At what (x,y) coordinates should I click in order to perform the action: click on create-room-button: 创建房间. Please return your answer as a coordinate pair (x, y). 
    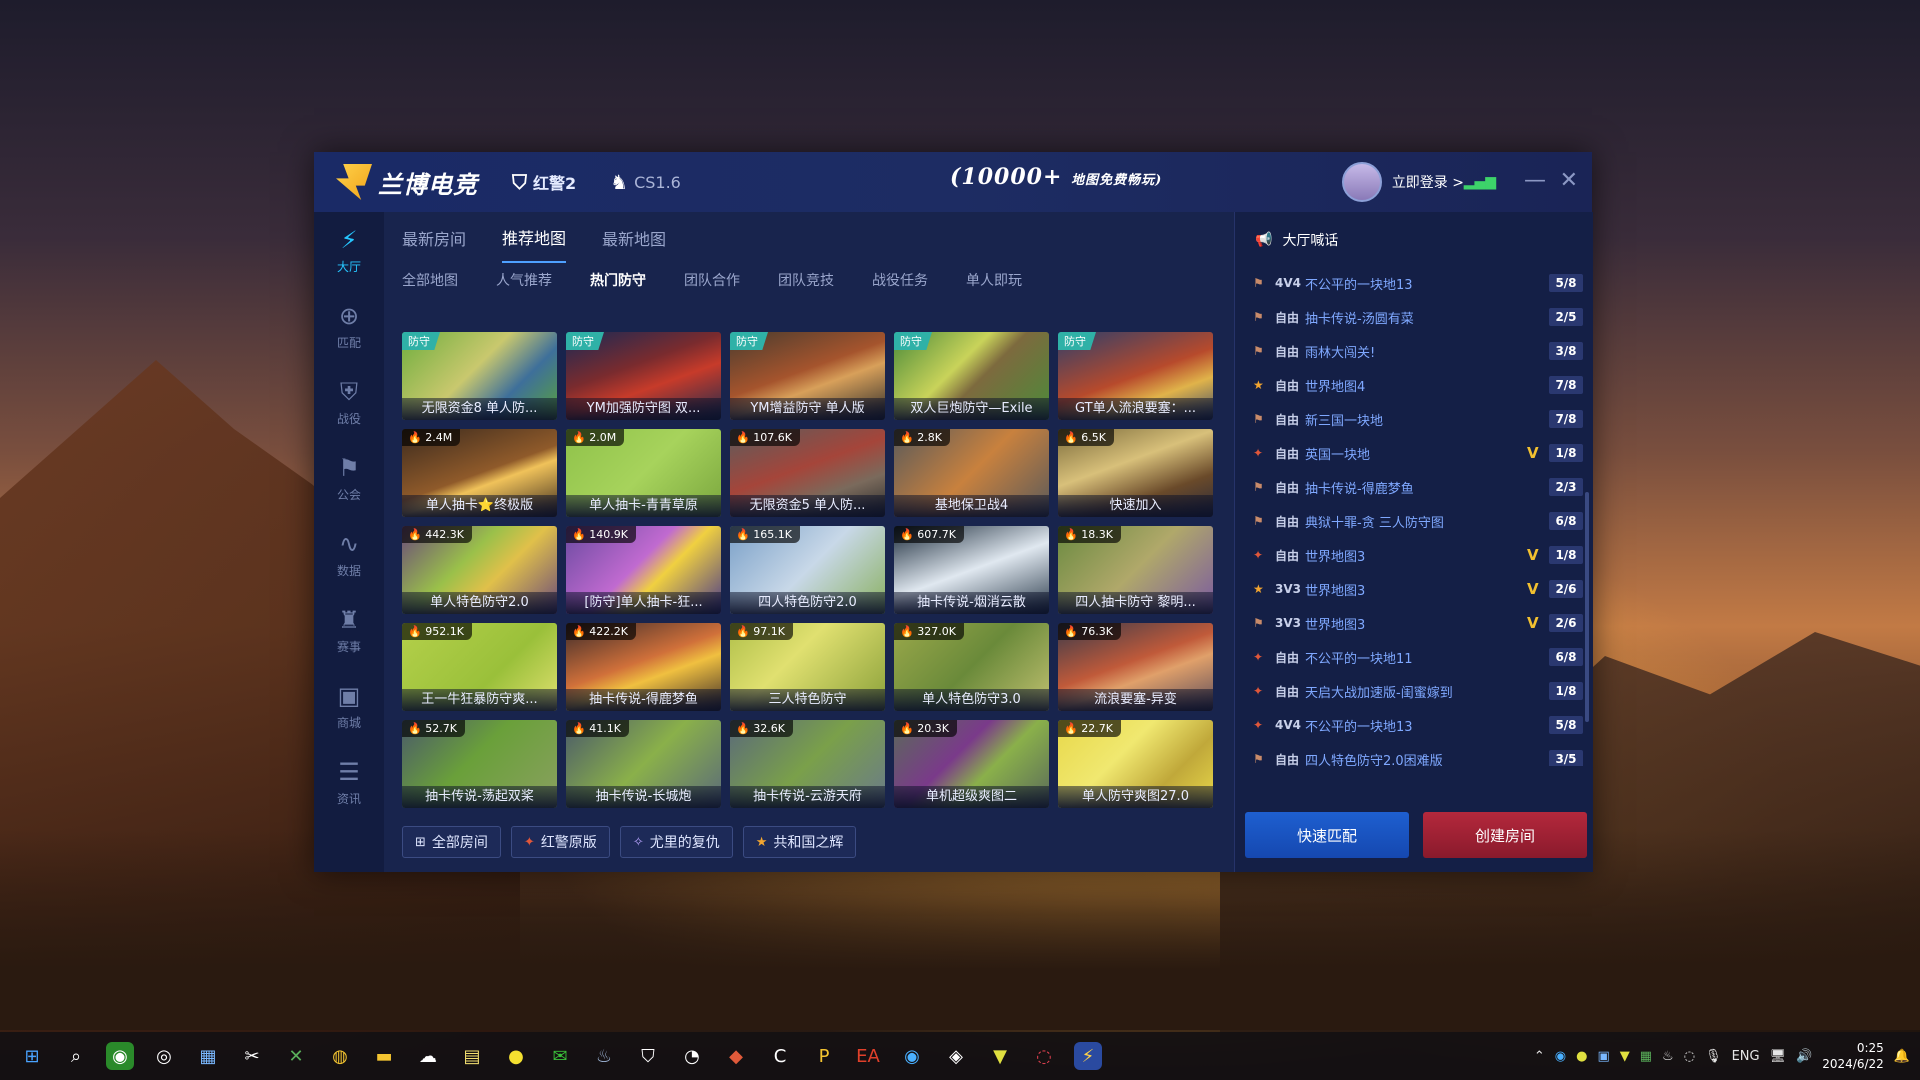
    Looking at the image, I should click on (1505, 835).